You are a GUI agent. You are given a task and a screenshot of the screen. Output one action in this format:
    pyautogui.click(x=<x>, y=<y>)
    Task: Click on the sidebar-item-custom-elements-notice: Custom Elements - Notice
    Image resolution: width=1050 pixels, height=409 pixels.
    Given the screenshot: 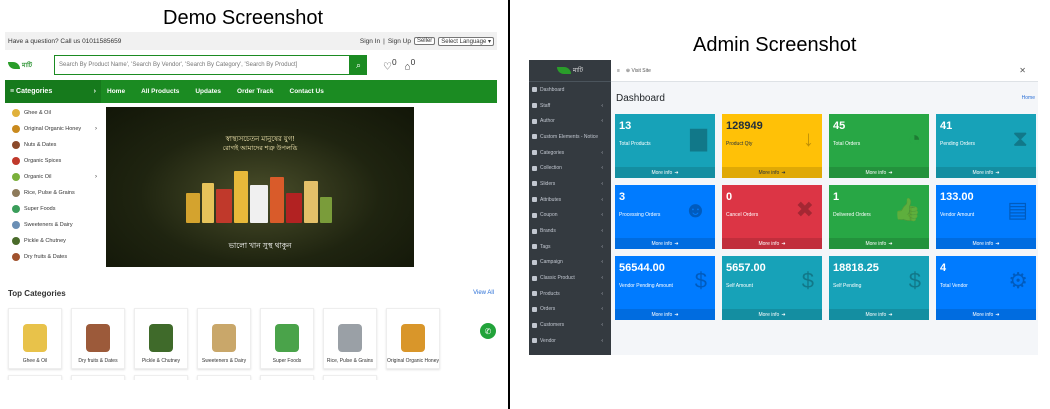 What is the action you would take?
    pyautogui.click(x=570, y=137)
    